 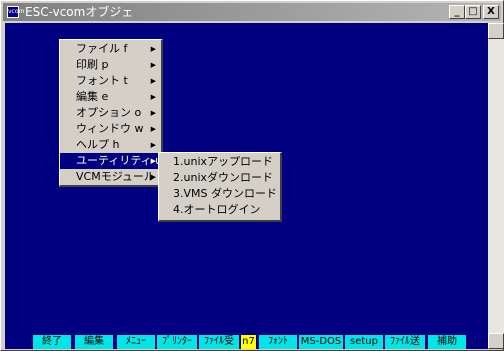 What do you see at coordinates (321, 342) in the screenshot?
I see `fkey-ms-dos: MS-DOS` at bounding box center [321, 342].